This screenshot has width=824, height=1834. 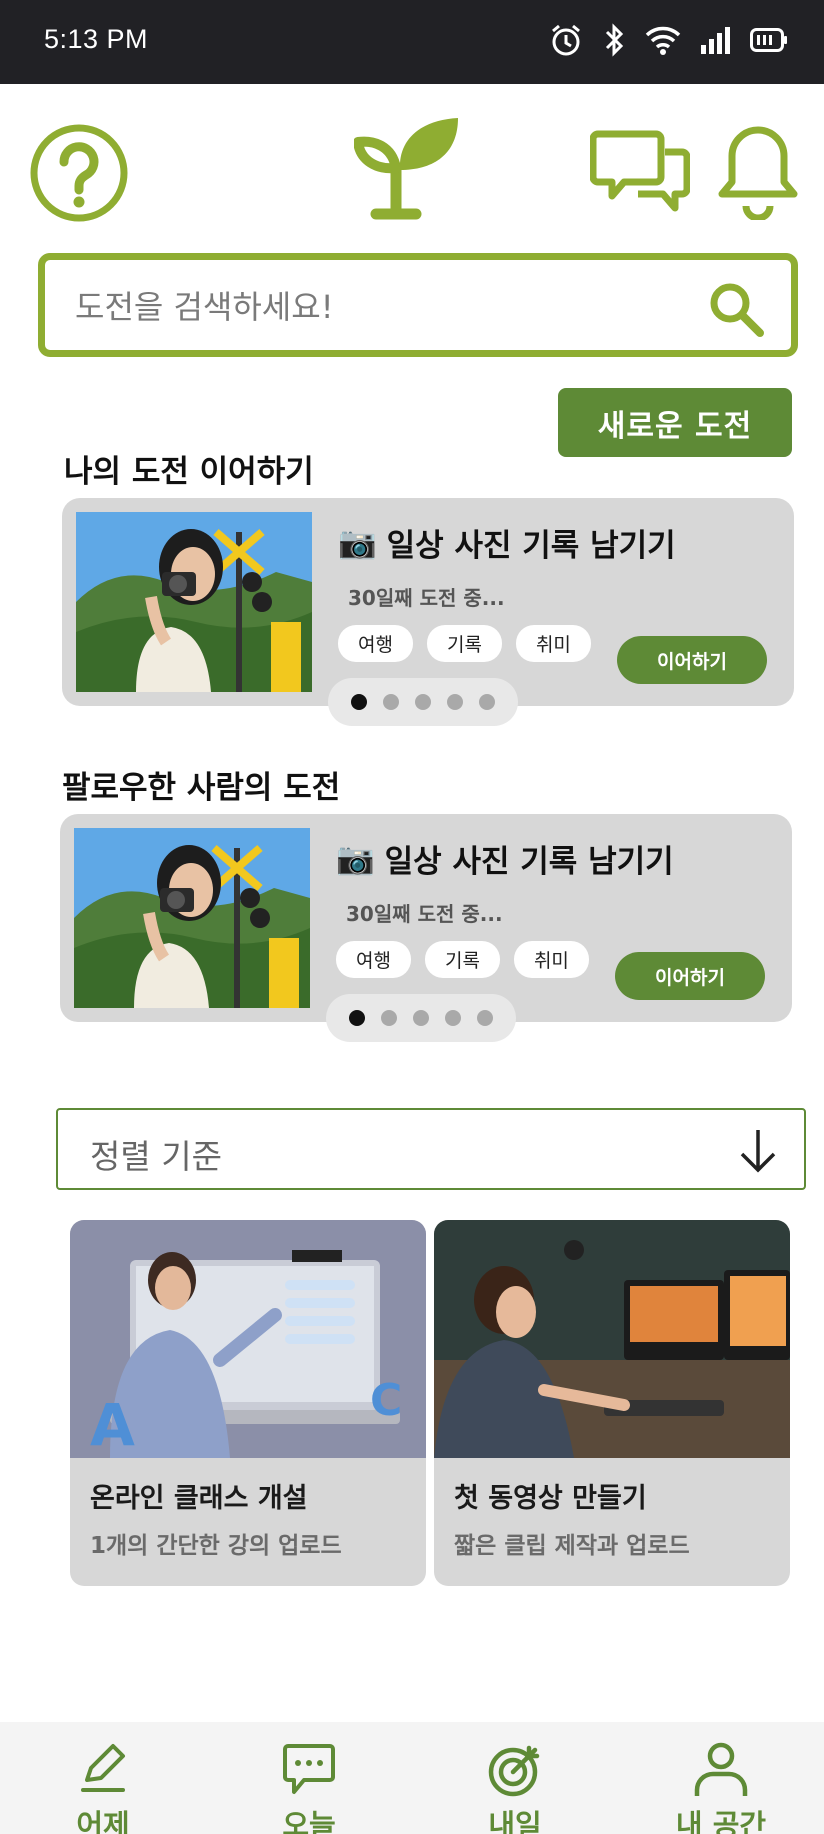 What do you see at coordinates (409, 168) in the screenshot?
I see `sprout-logo-icon` at bounding box center [409, 168].